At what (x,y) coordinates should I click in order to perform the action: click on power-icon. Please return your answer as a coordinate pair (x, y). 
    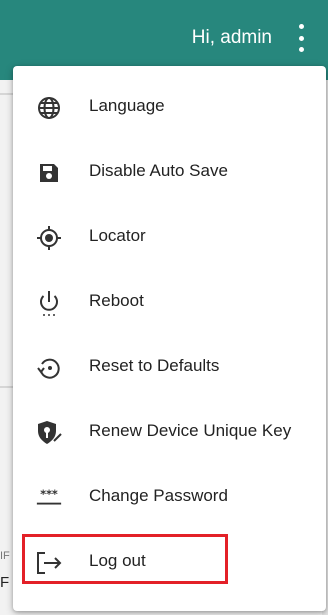
    Looking at the image, I should click on (49, 303).